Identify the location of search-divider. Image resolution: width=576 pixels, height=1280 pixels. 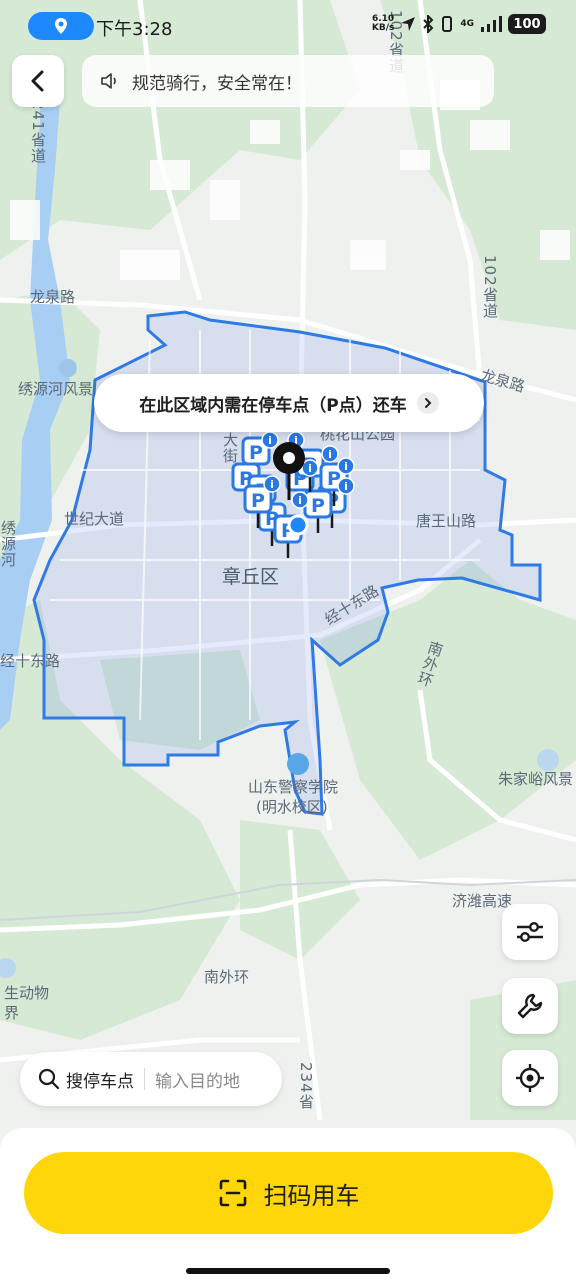
(144, 1079).